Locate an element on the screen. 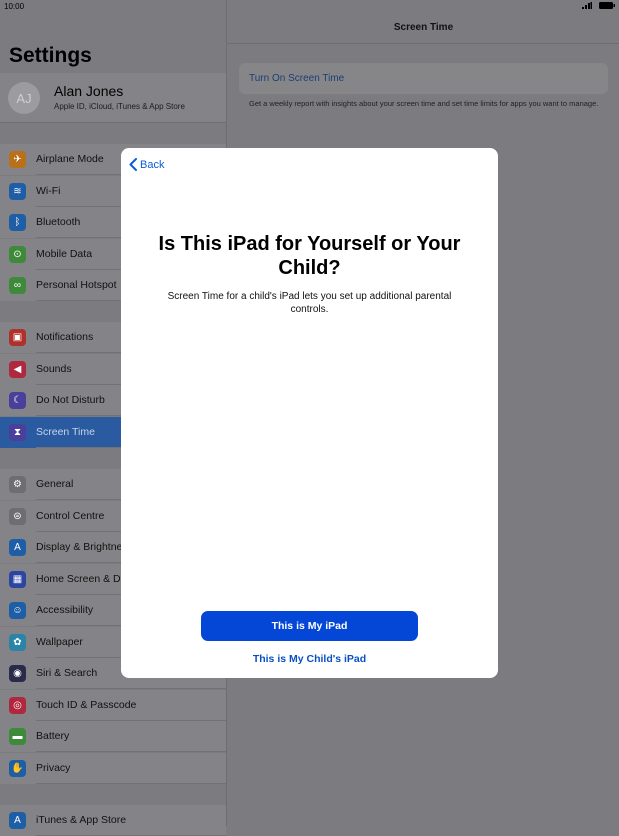 The height and width of the screenshot is (836, 619). fingerprint-icon: ◎ is located at coordinates (17, 705).